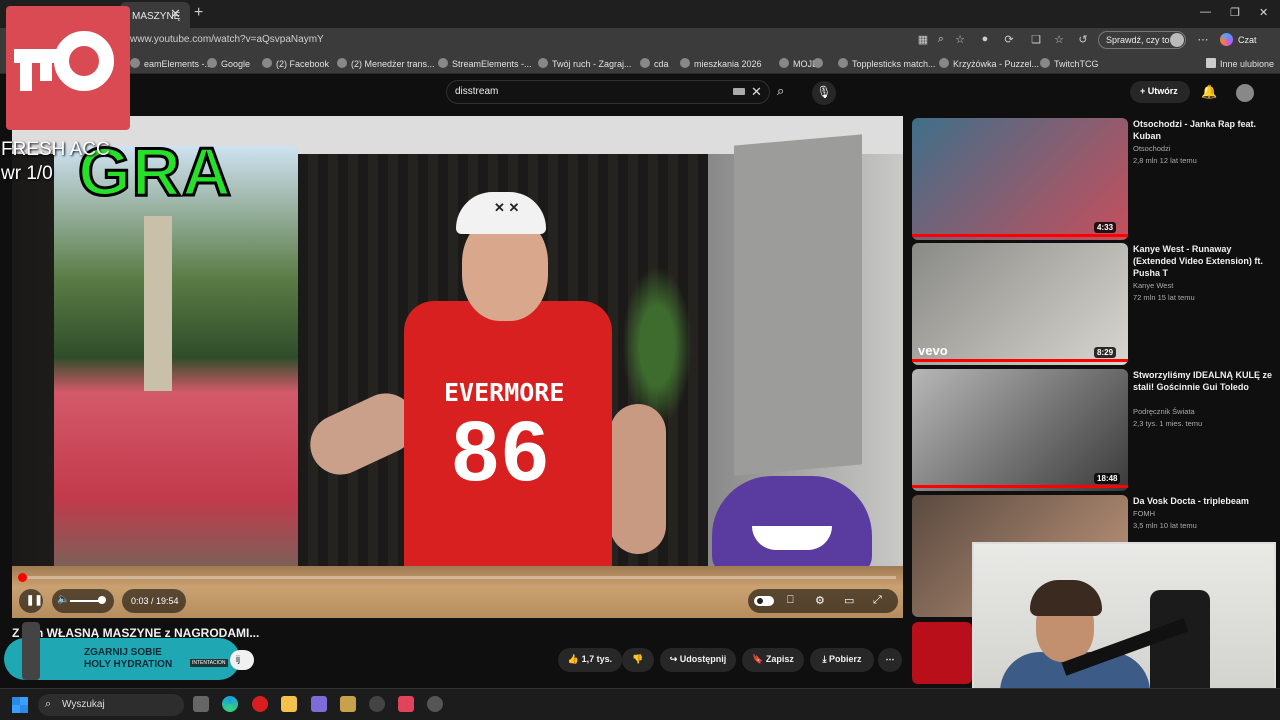 The image size is (1280, 720). I want to click on pause-button: ❚❚, so click(31, 601).